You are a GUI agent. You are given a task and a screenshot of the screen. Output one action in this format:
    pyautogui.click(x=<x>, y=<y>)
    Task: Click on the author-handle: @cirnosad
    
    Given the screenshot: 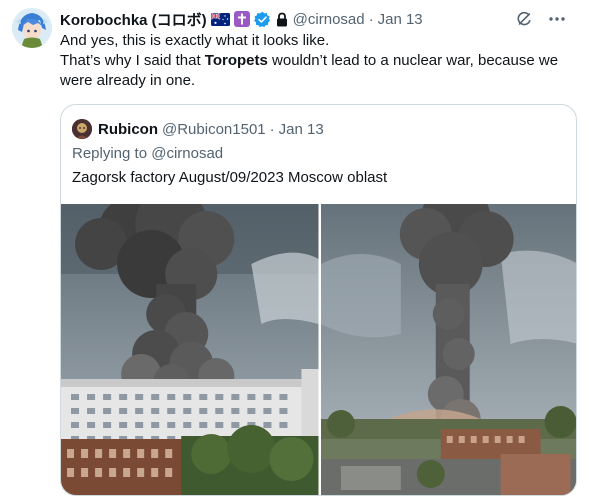 What is the action you would take?
    pyautogui.click(x=329, y=19)
    